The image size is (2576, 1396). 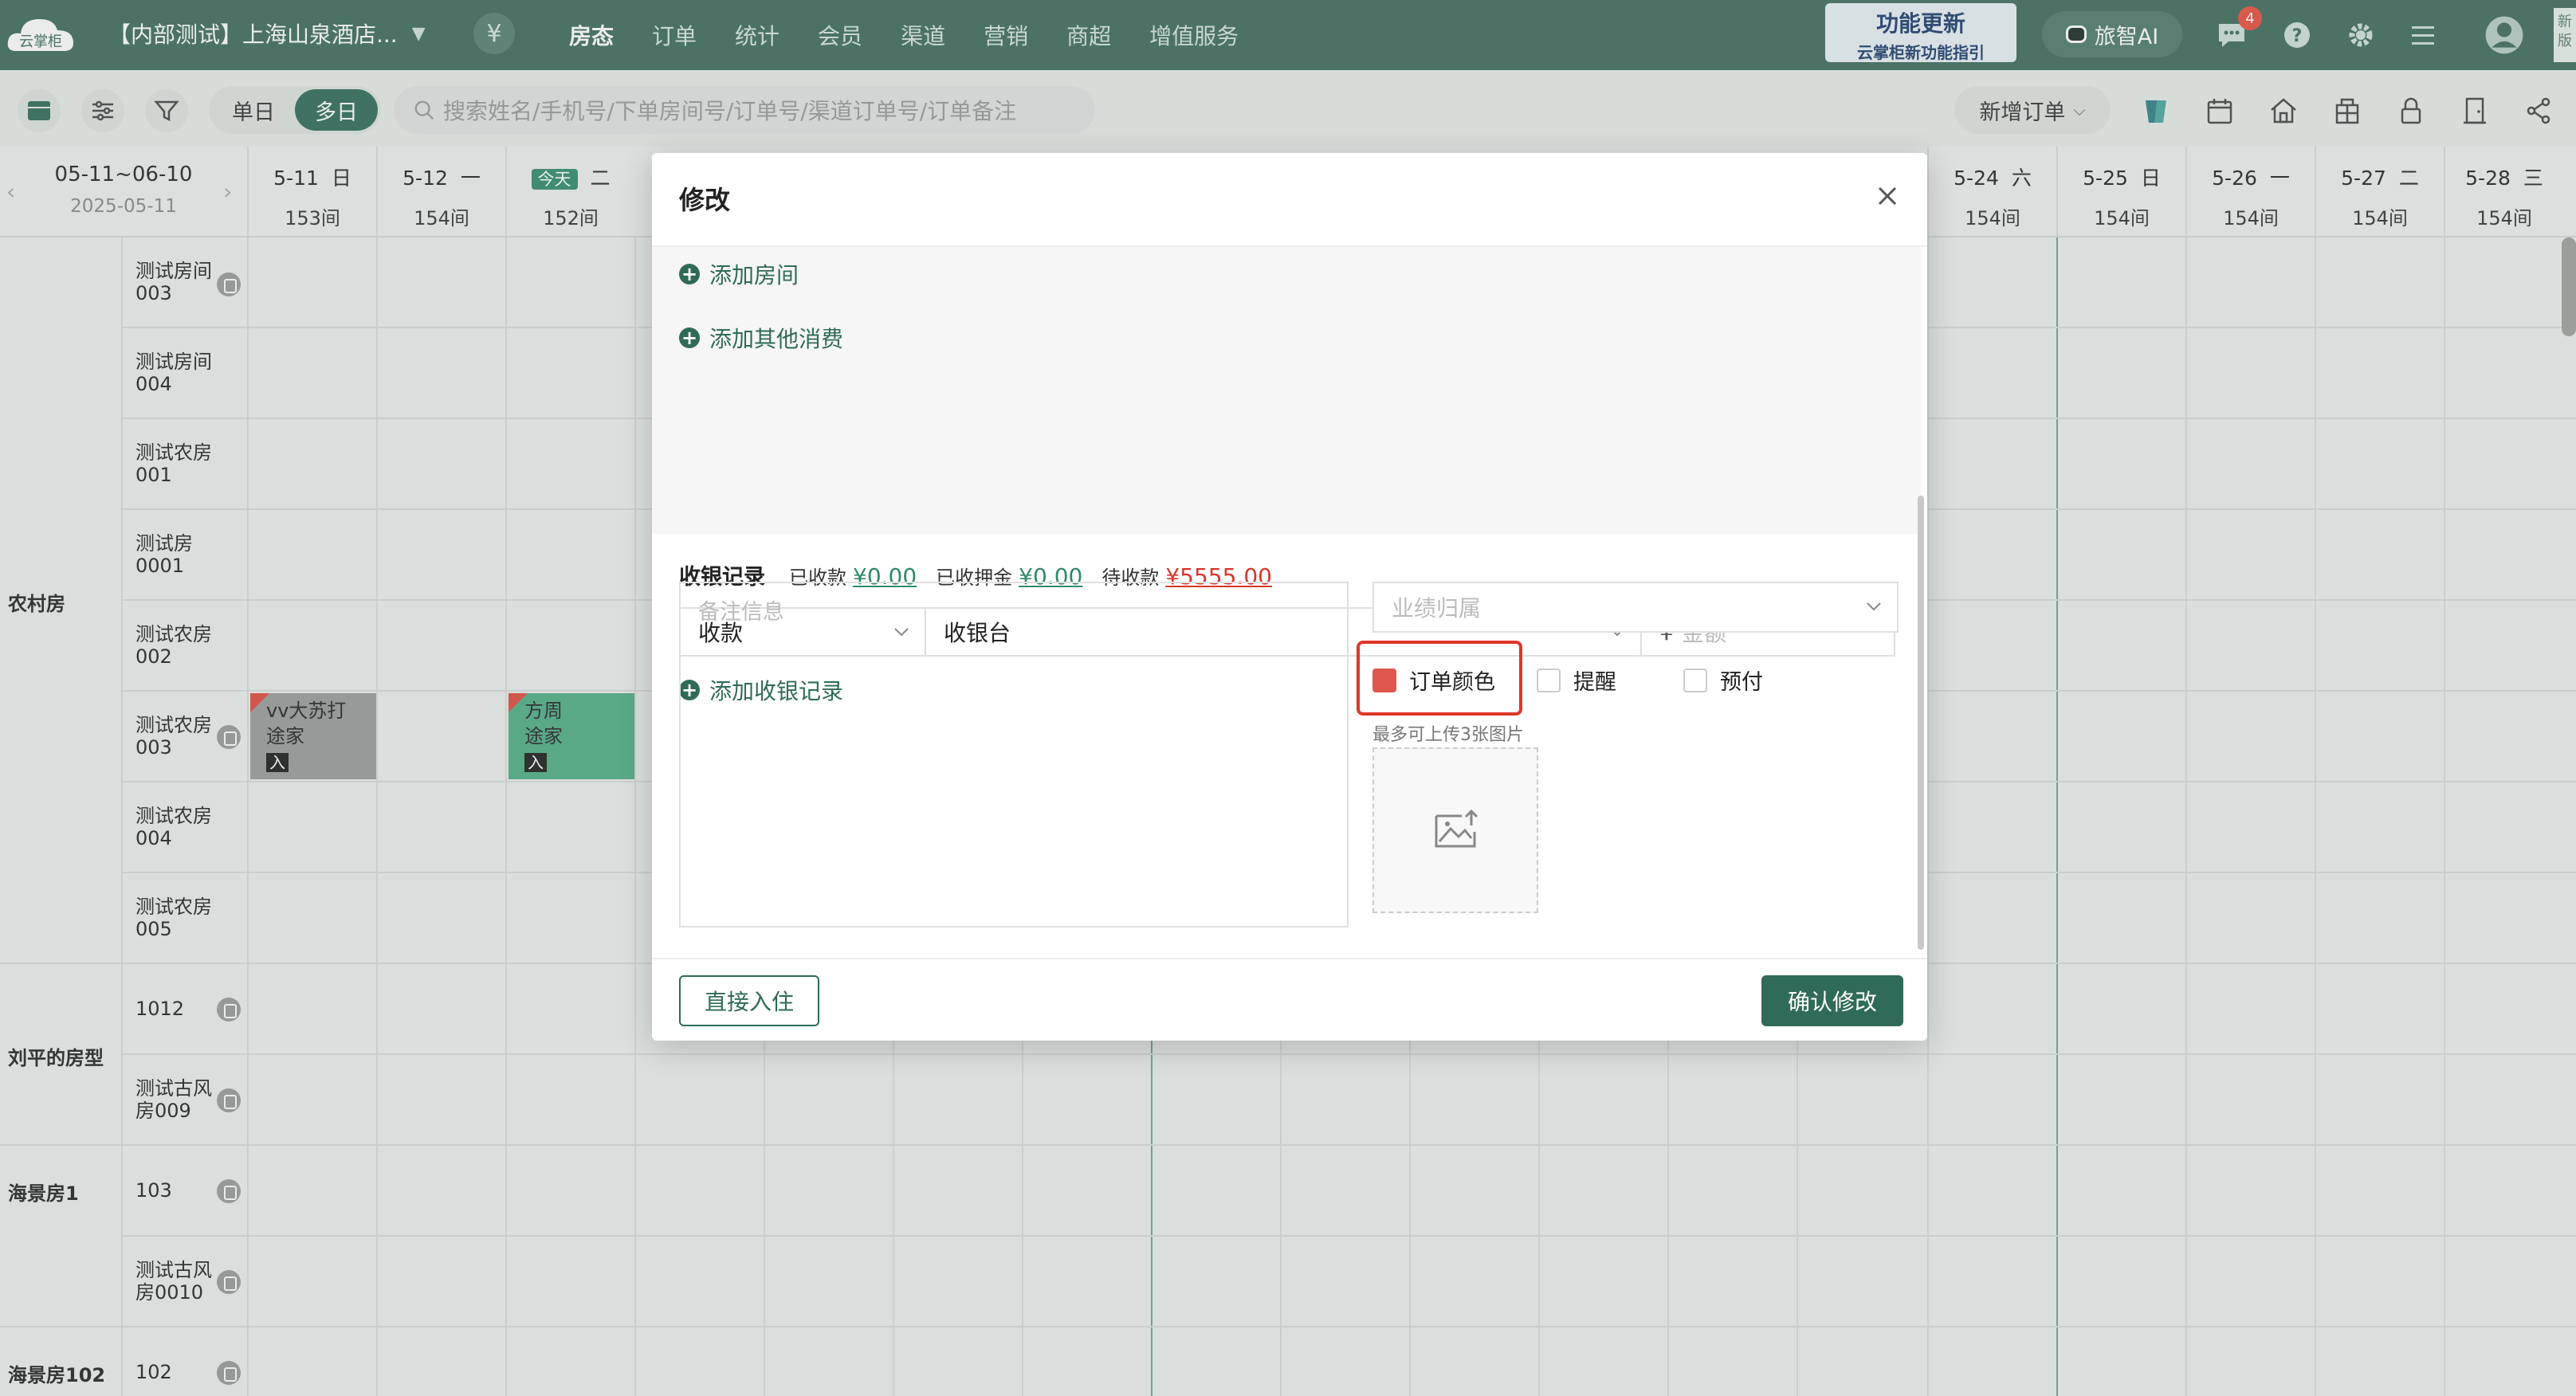 What do you see at coordinates (1832, 1000) in the screenshot?
I see `confirm-edit-button: 确认修改` at bounding box center [1832, 1000].